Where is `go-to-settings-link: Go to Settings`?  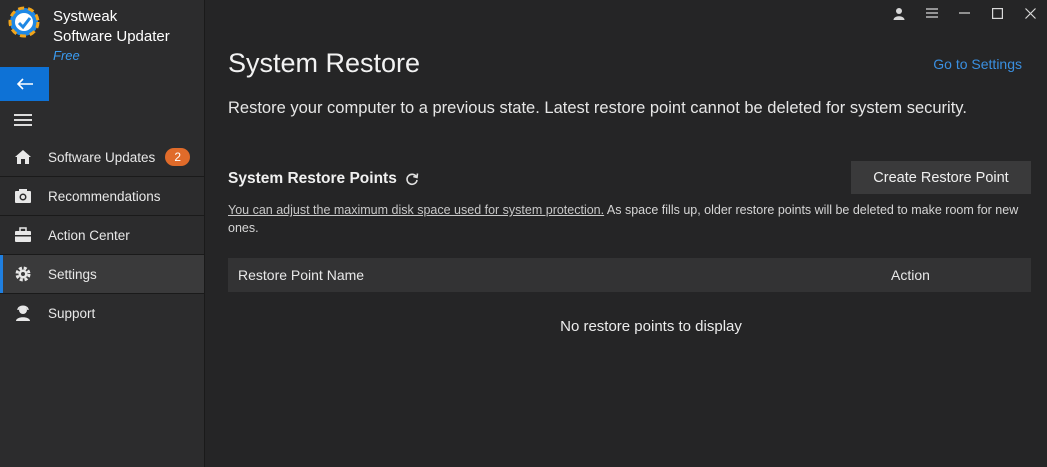
go-to-settings-link: Go to Settings is located at coordinates (977, 64).